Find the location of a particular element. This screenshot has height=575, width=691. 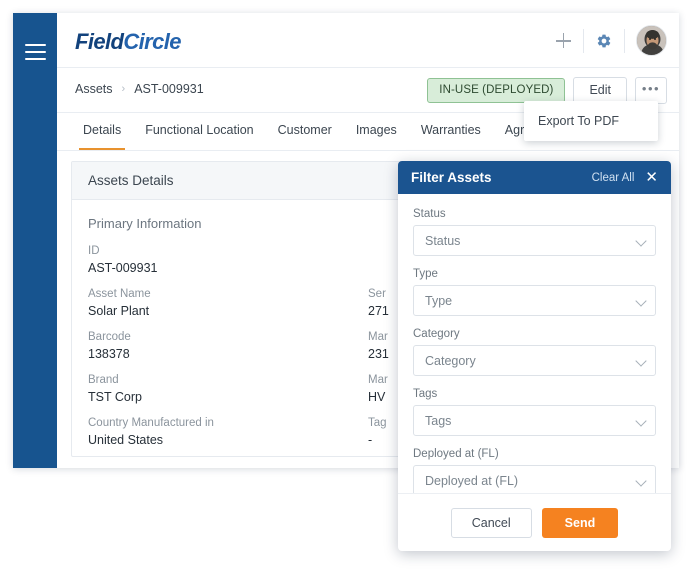

filter-label: Deployed at (FL) is located at coordinates (456, 454).